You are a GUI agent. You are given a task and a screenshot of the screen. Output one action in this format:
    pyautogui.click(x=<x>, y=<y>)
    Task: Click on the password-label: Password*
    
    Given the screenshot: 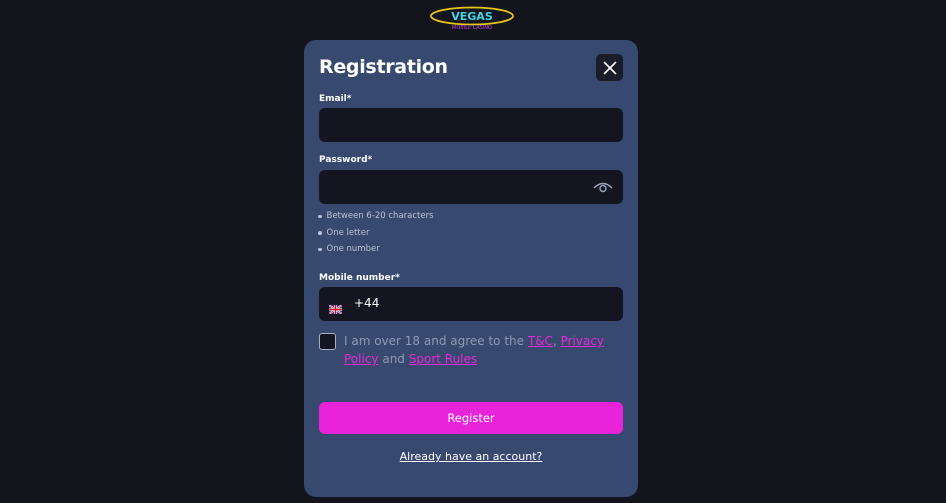 What is the action you would take?
    pyautogui.click(x=346, y=160)
    